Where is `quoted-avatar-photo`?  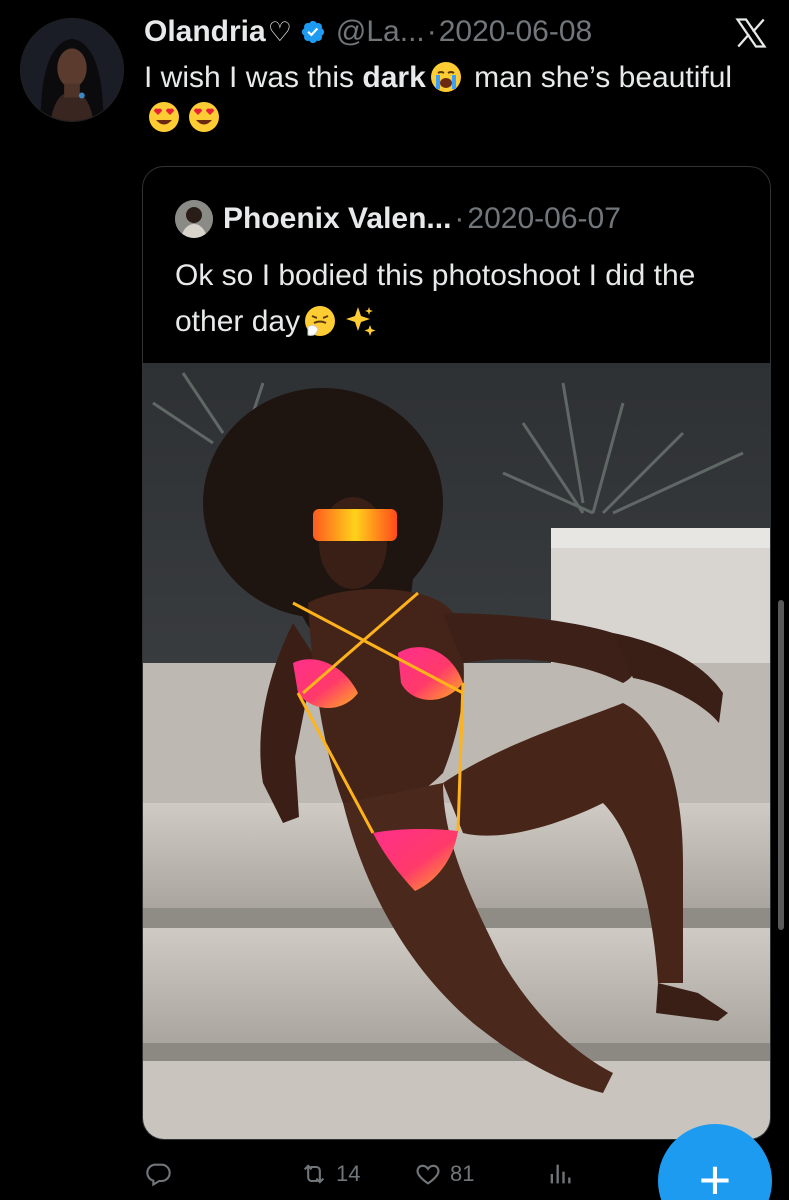
quoted-avatar-photo is located at coordinates (194, 219).